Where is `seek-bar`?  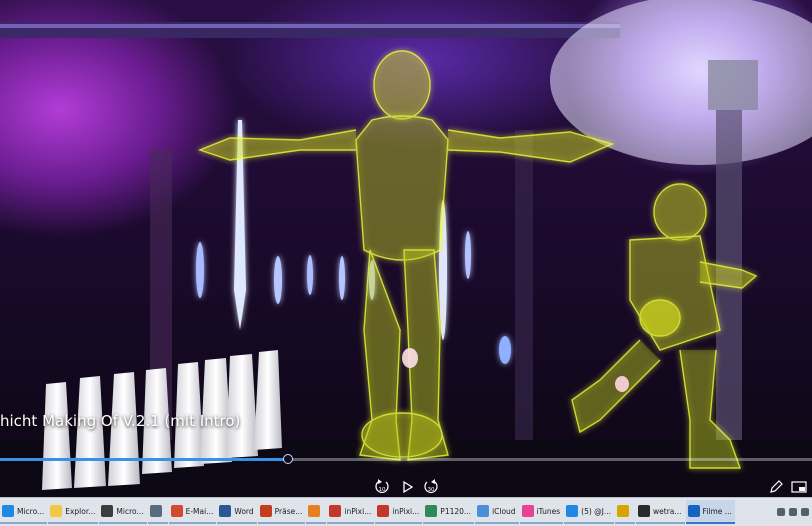 seek-bar is located at coordinates (406, 459).